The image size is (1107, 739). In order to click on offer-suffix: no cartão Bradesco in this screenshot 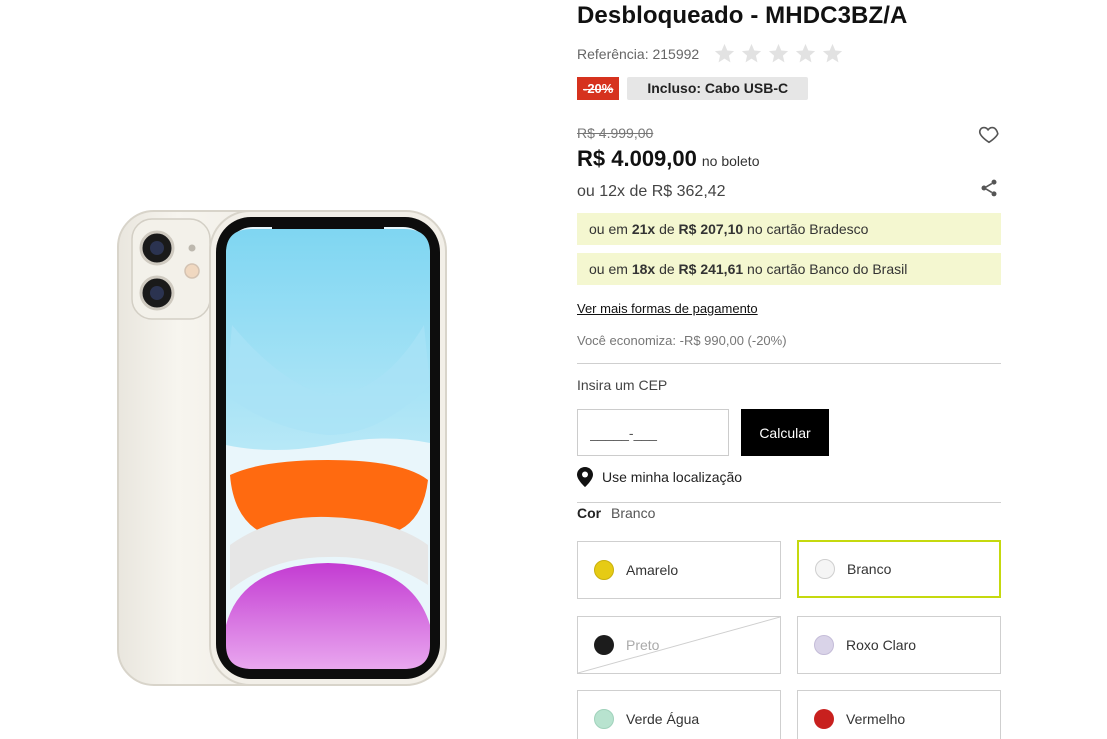, I will do `click(808, 229)`.